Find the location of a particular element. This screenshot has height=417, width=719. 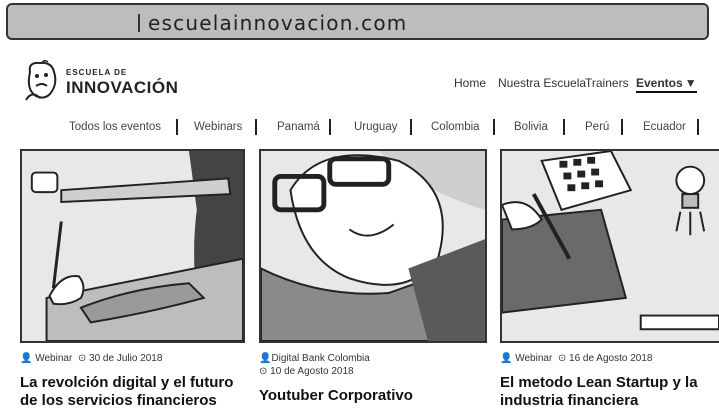

nav-home: Home is located at coordinates (470, 83).